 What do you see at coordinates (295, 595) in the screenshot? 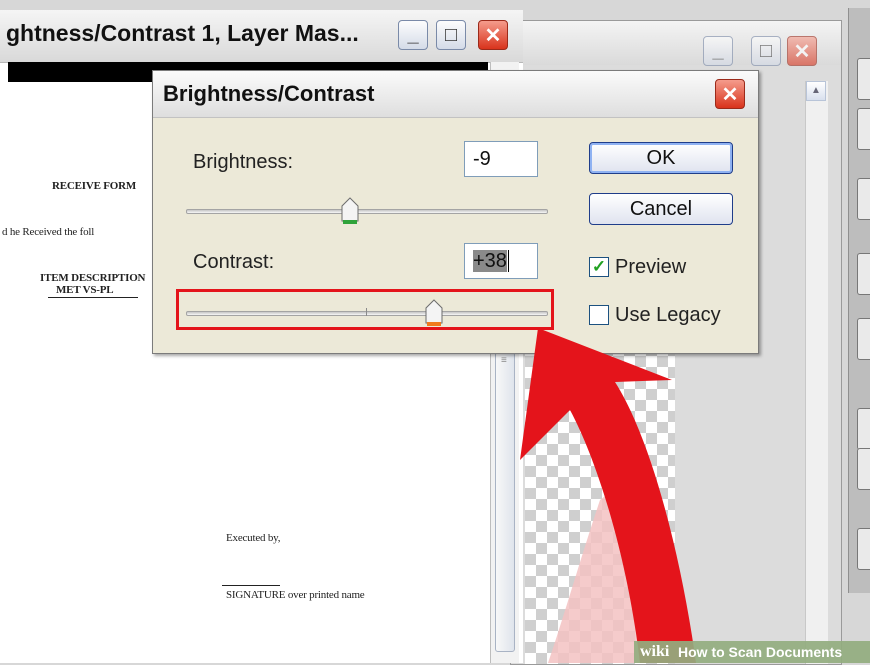
I see `doc-text-line: SIGNATURE over printed name` at bounding box center [295, 595].